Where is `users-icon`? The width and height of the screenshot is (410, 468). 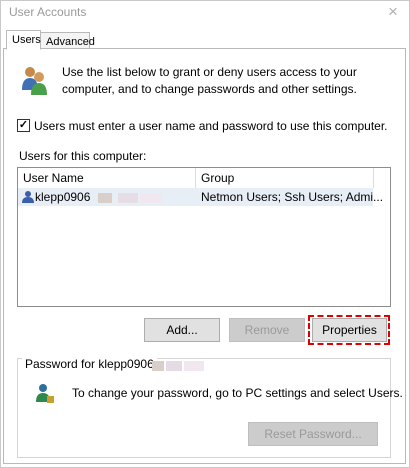
users-icon is located at coordinates (34, 81).